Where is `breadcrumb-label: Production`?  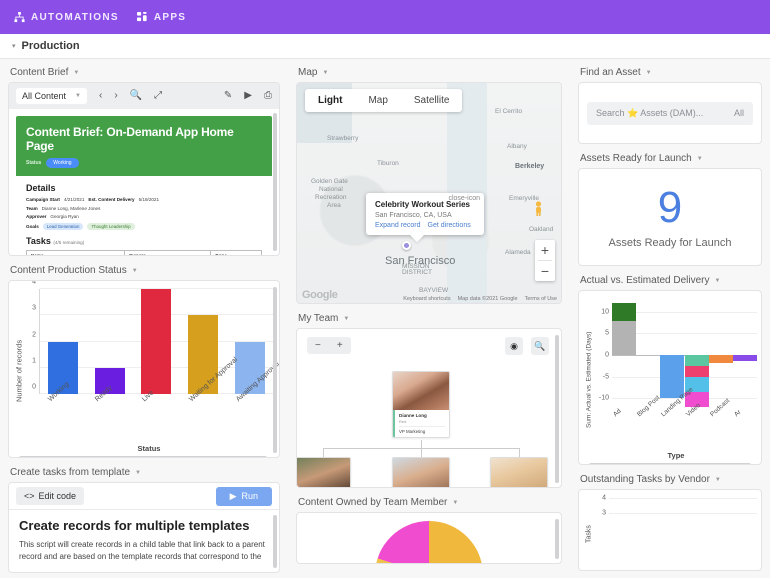 breadcrumb-label: Production is located at coordinates (51, 46).